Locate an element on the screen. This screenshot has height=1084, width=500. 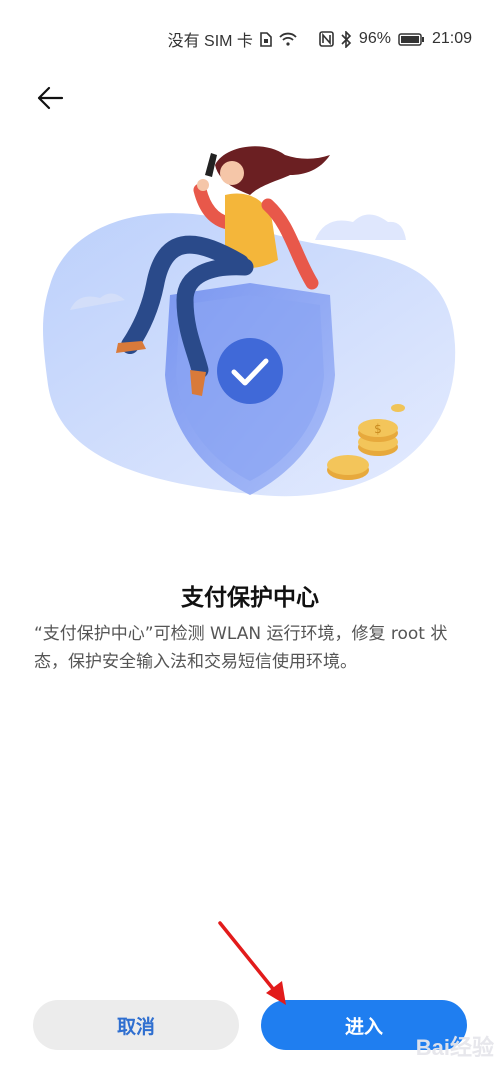
wifi-icon is located at coordinates (288, 39).